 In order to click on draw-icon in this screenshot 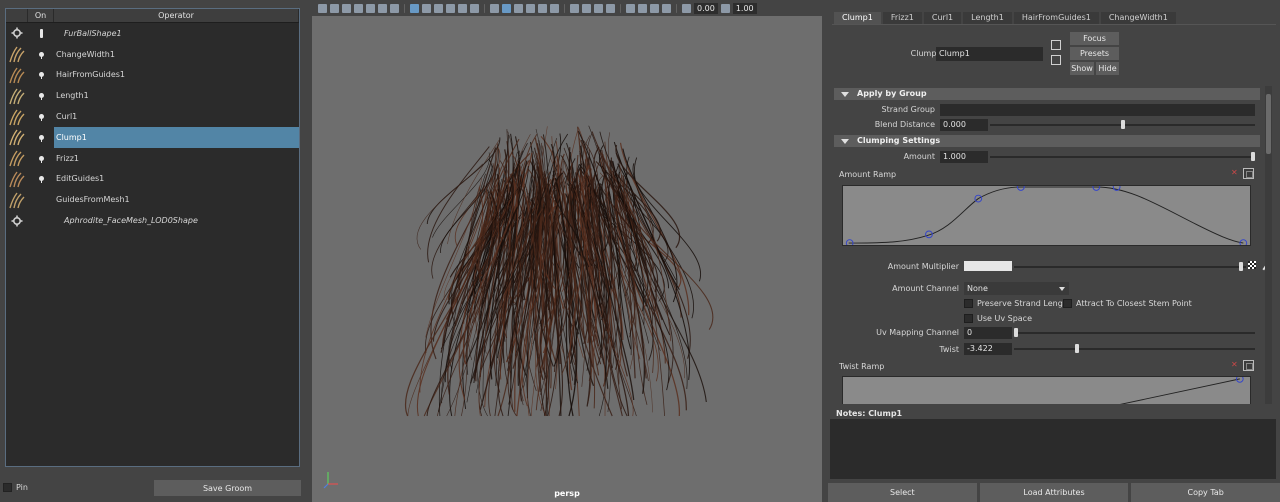, I will do `click(394, 8)`.